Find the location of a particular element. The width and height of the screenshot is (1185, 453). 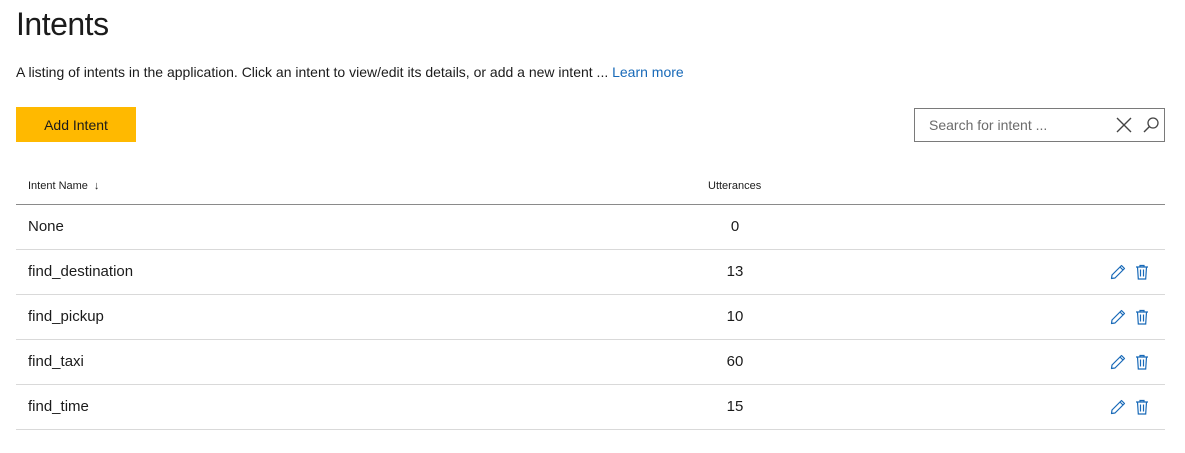

utterance-count: 13 is located at coordinates (735, 271).